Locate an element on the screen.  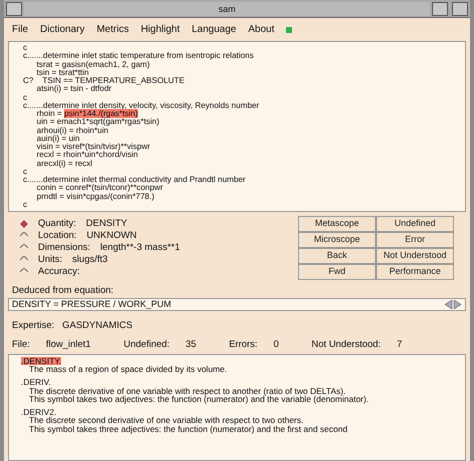
definition-term: .DENSITY. is located at coordinates (41, 361).